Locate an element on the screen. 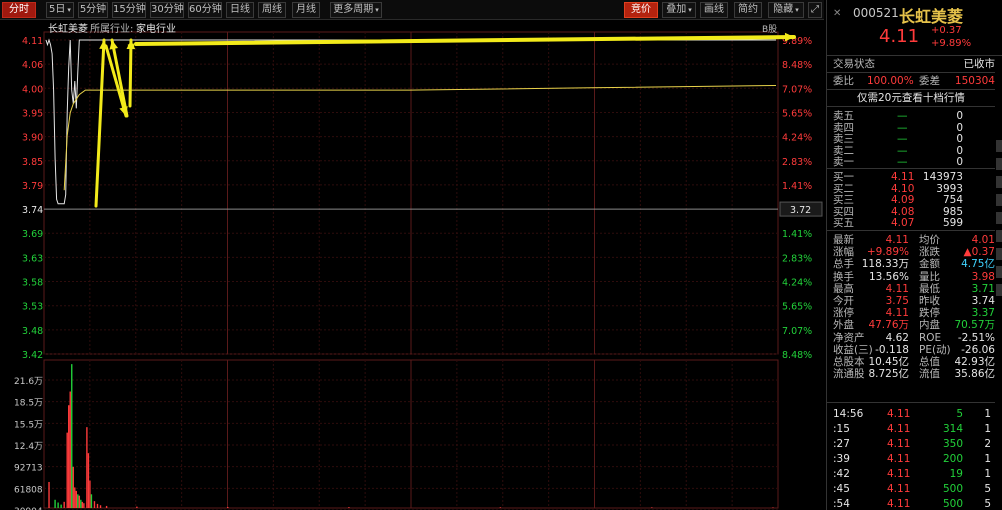 The image size is (1002, 510). price-tick-label: 3.95 is located at coordinates (32, 113).